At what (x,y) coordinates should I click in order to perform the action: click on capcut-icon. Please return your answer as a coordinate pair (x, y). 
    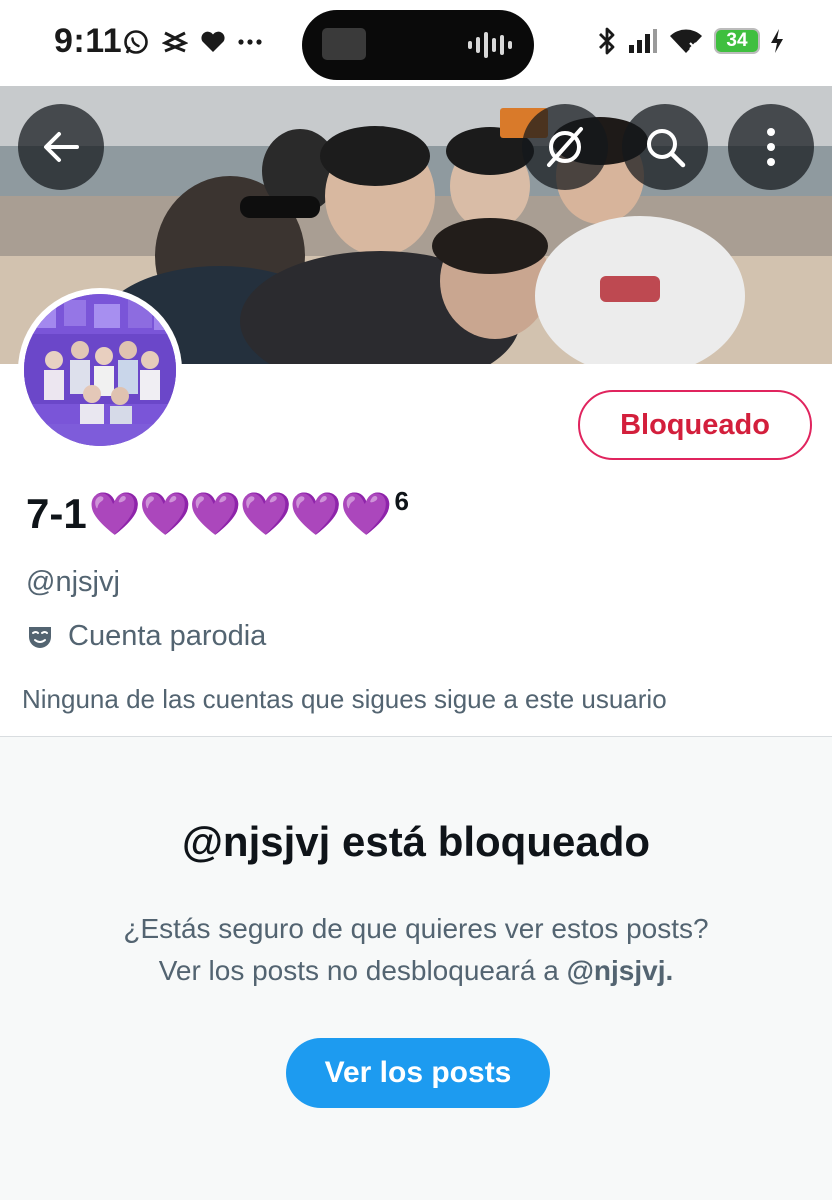
    Looking at the image, I should click on (175, 42).